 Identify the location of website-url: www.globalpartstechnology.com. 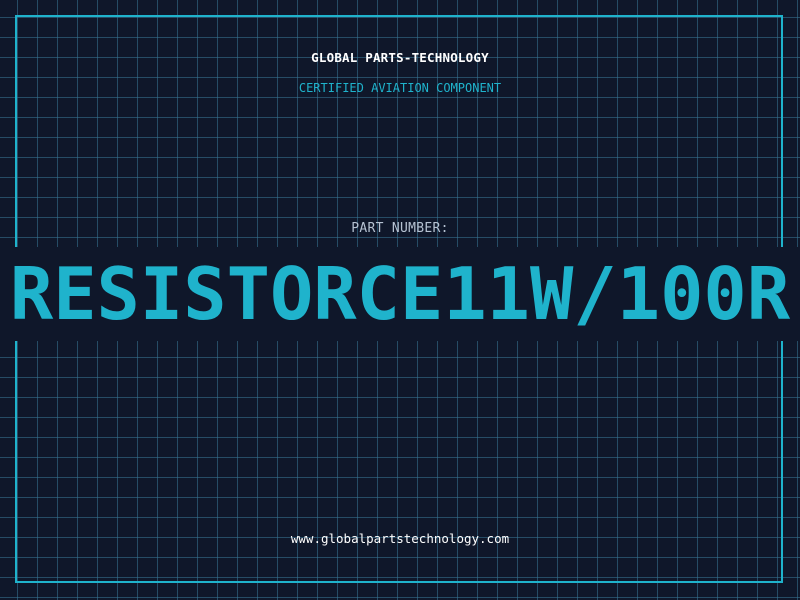
(400, 538).